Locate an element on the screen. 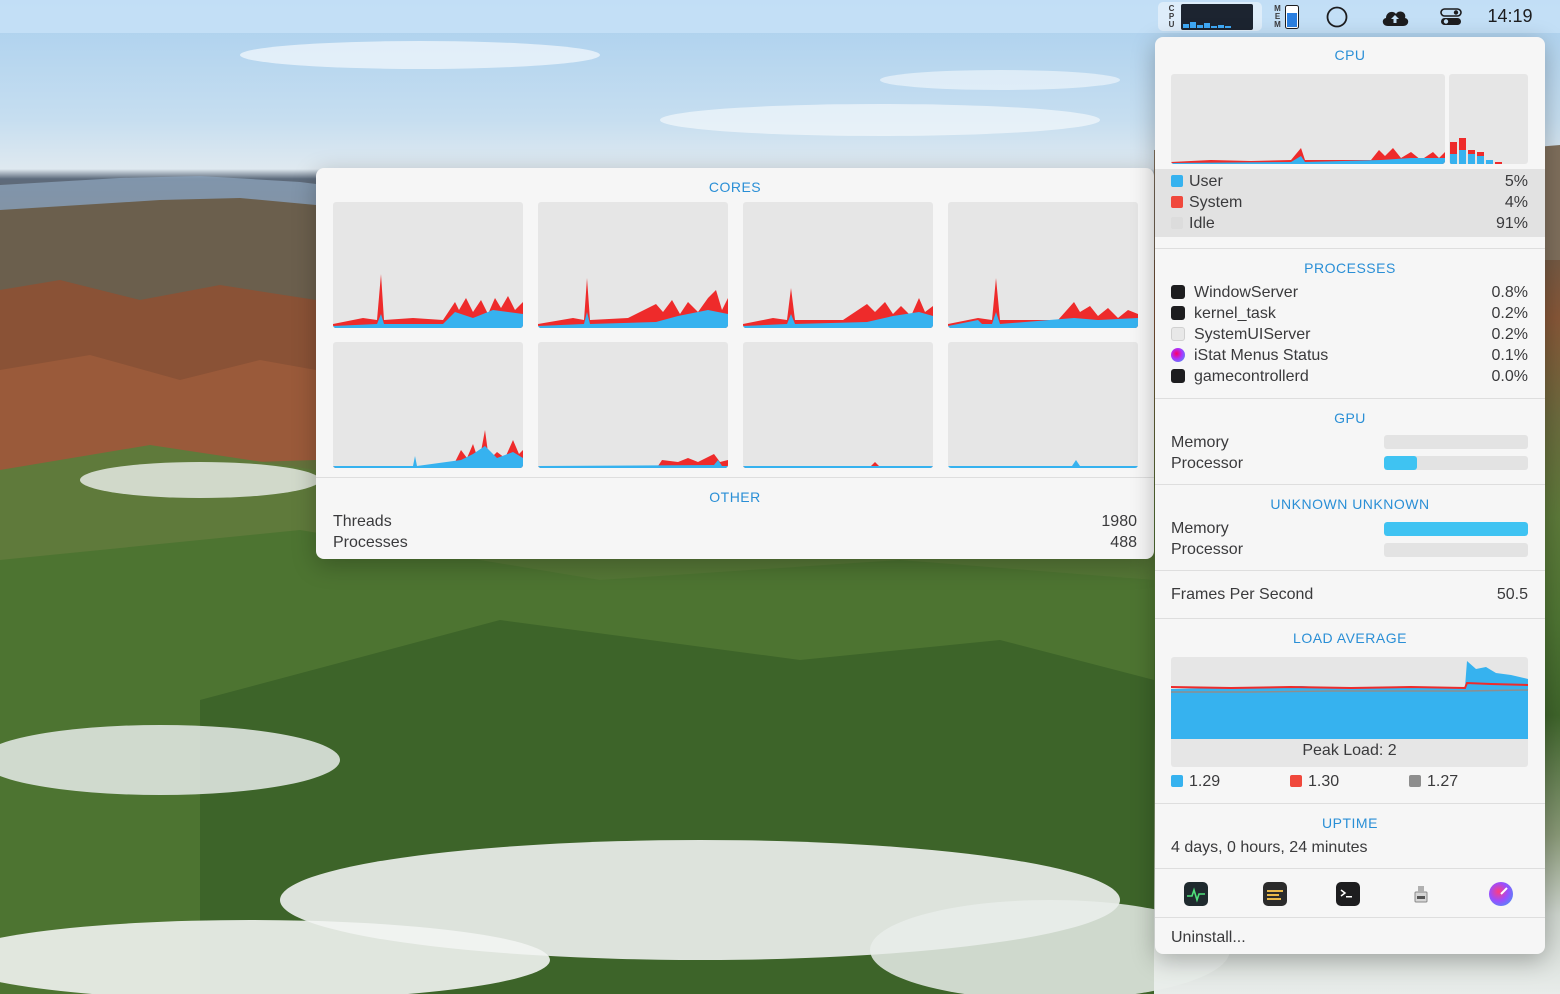  gpu2-processor-label: Processor is located at coordinates (1207, 549).